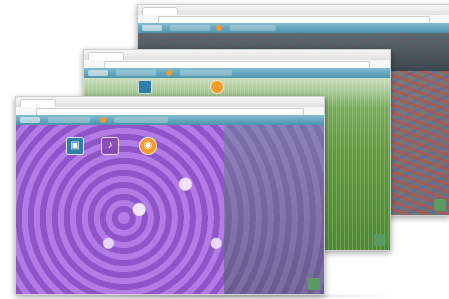 Image resolution: width=449 pixels, height=299 pixels. I want to click on background-scene, so click(274, 209).